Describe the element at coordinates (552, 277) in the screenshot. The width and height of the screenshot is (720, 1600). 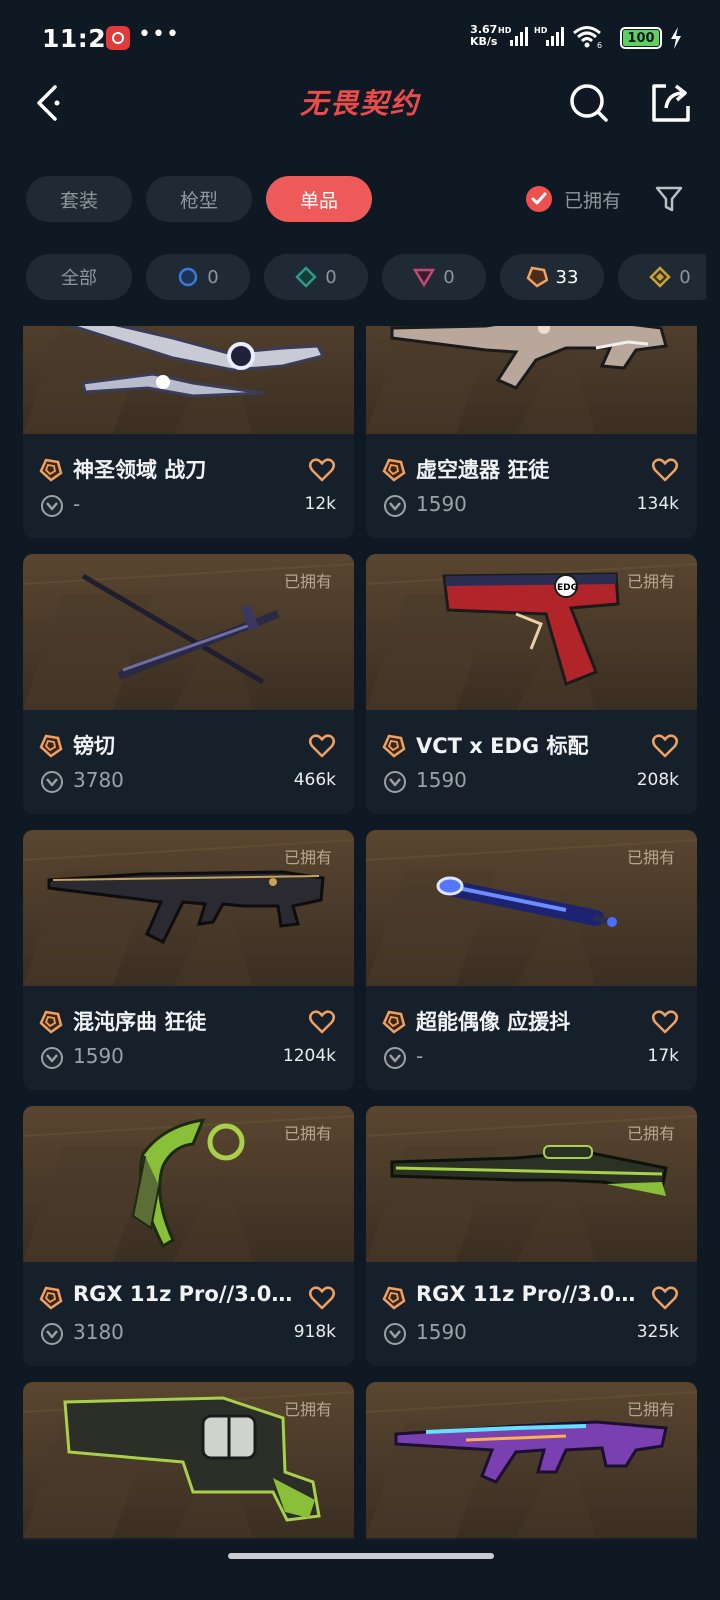
I see `tier-chip-exclusive: 33` at that location.